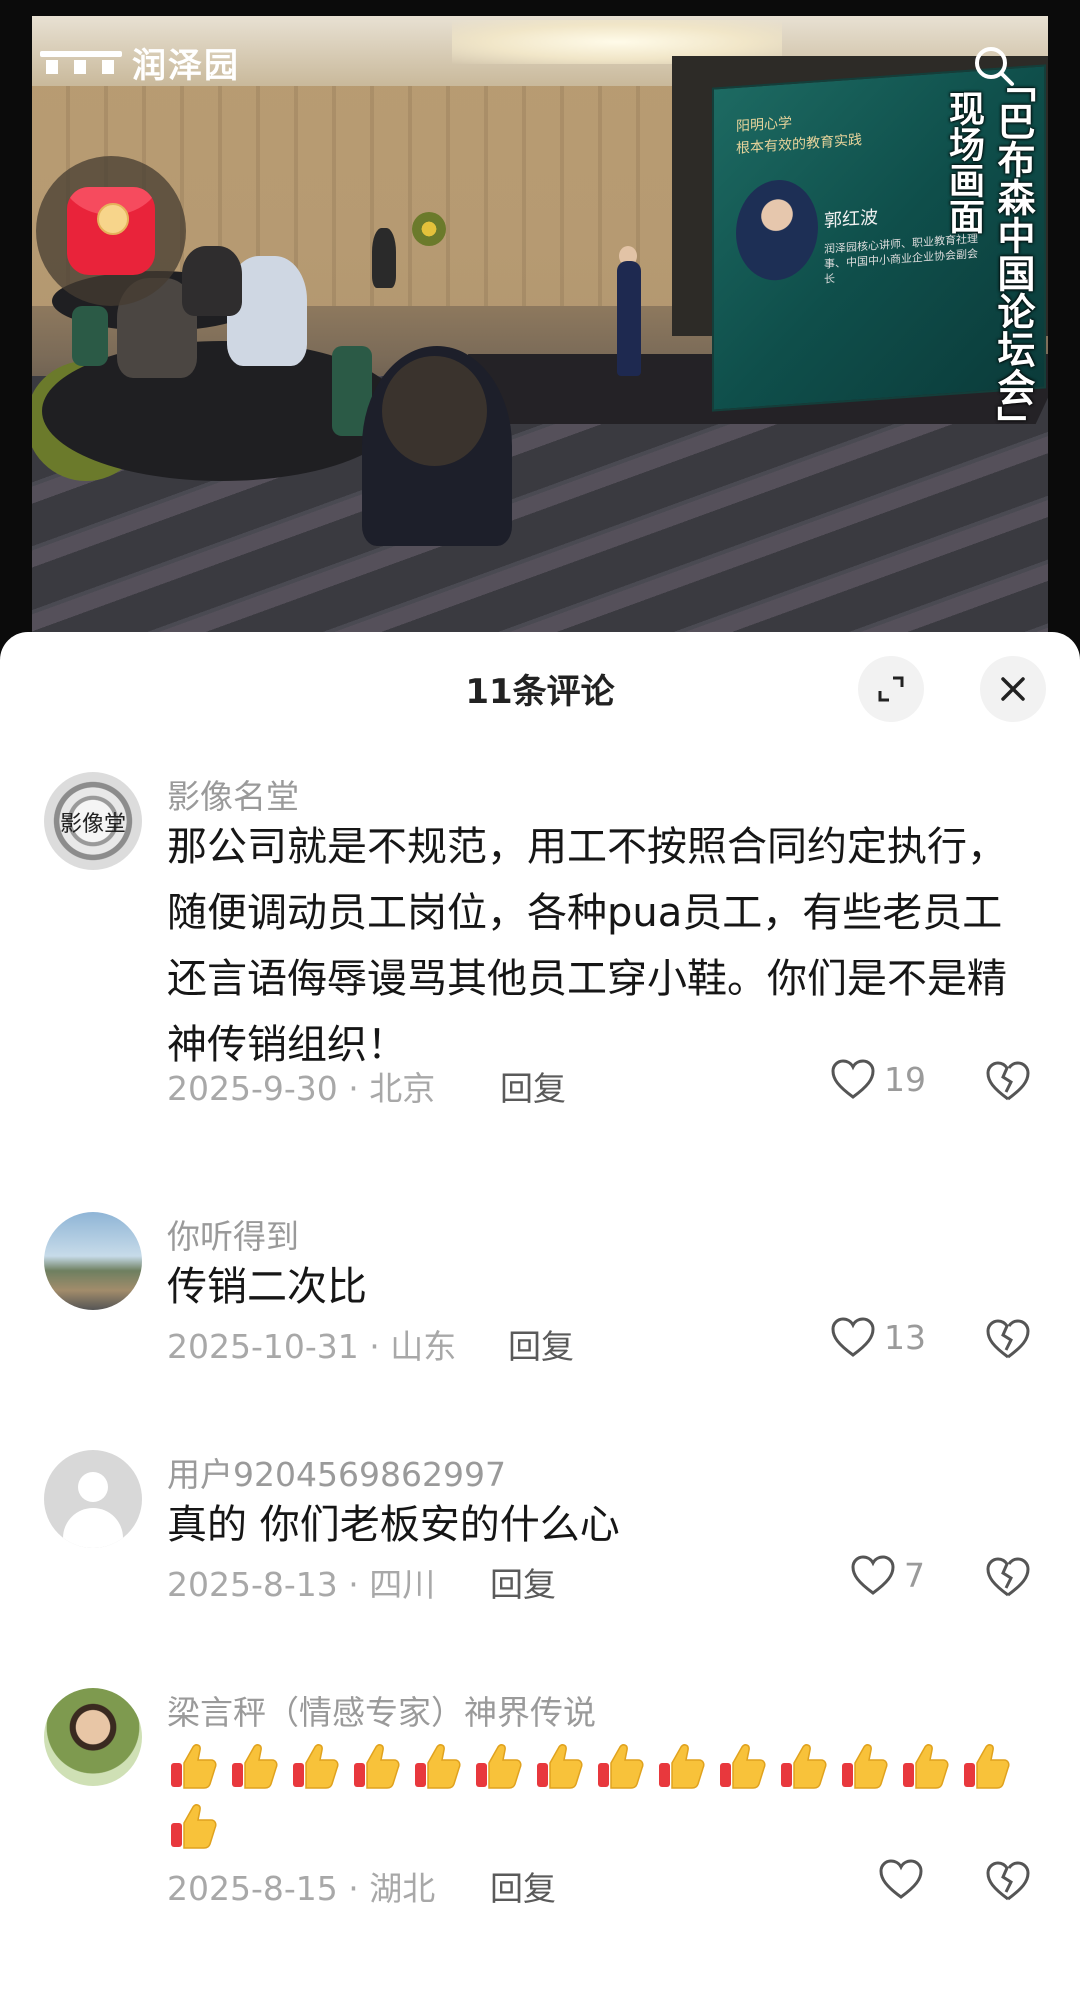  What do you see at coordinates (93, 1487) in the screenshot?
I see `user-silhouette-icon` at bounding box center [93, 1487].